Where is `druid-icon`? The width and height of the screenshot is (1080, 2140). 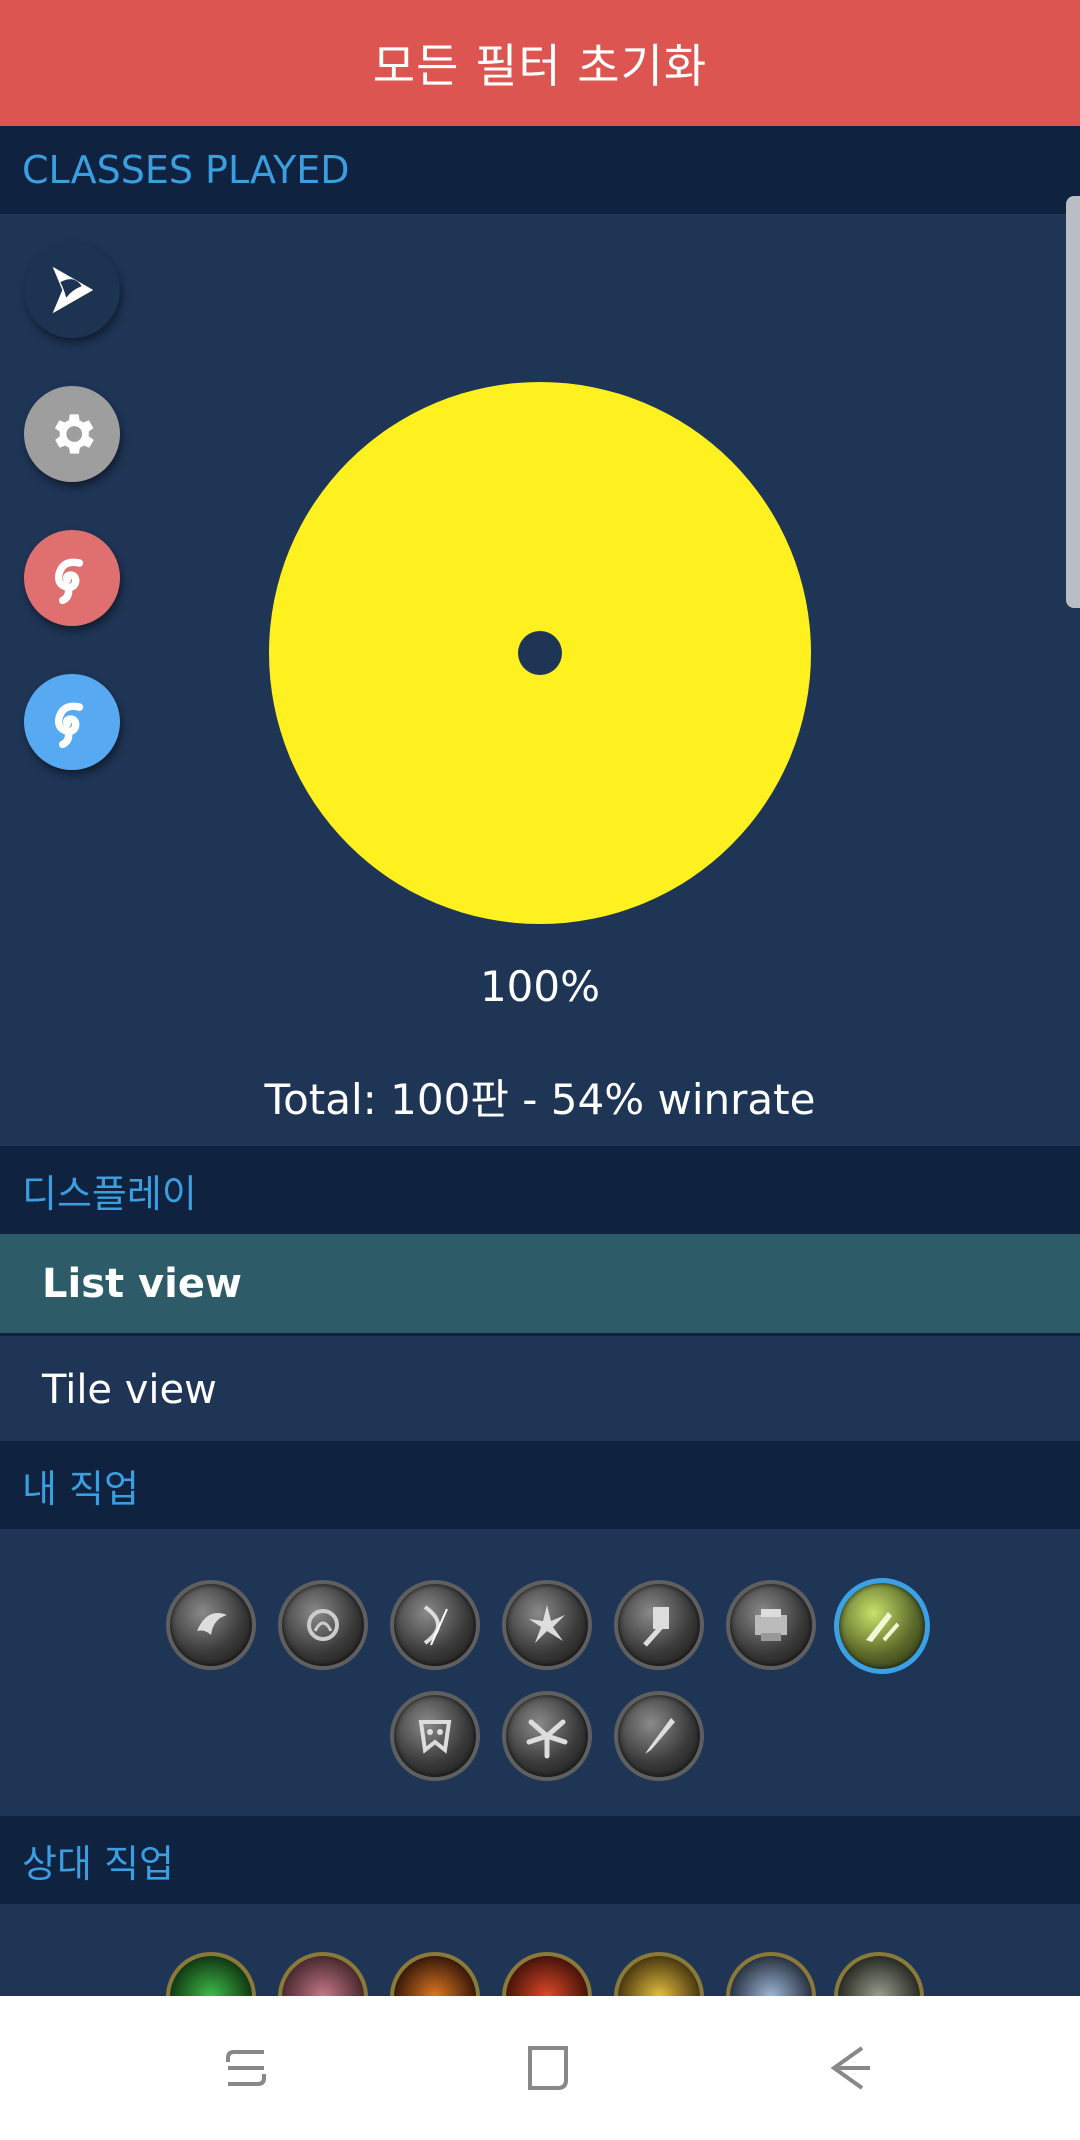 druid-icon is located at coordinates (323, 1625).